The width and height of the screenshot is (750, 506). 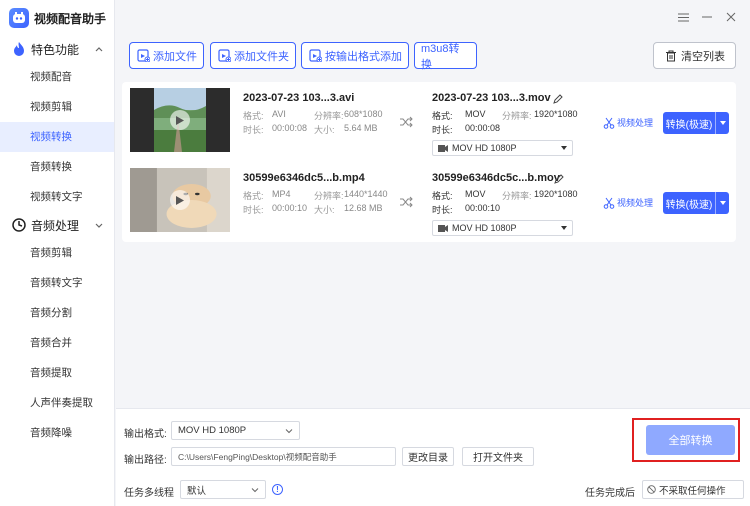 I want to click on sidebar-item-audio-to-text: 音频转文字, so click(x=57, y=283).